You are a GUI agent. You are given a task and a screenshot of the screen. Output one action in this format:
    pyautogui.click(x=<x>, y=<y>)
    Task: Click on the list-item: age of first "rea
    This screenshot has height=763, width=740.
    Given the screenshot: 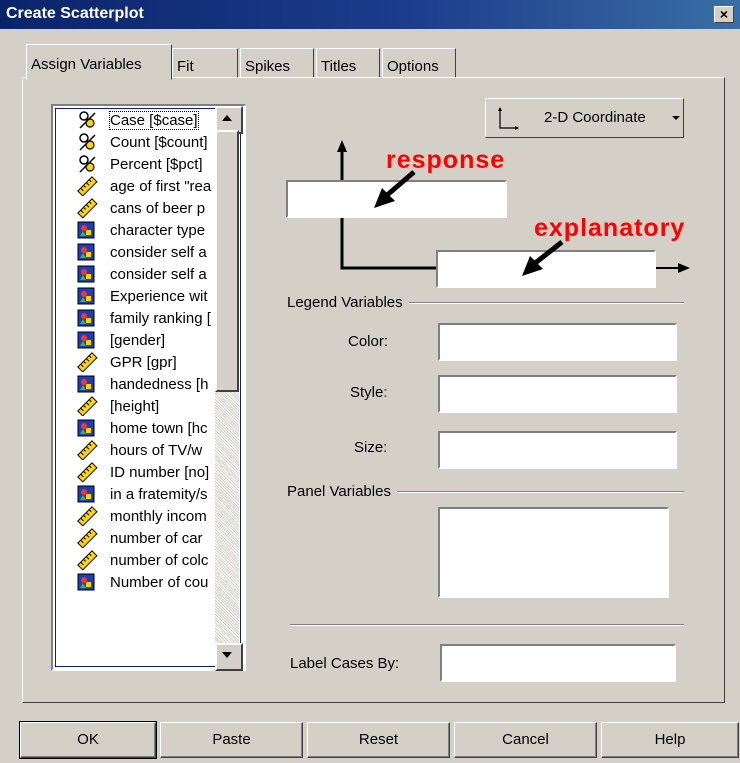 What is the action you would take?
    pyautogui.click(x=148, y=186)
    